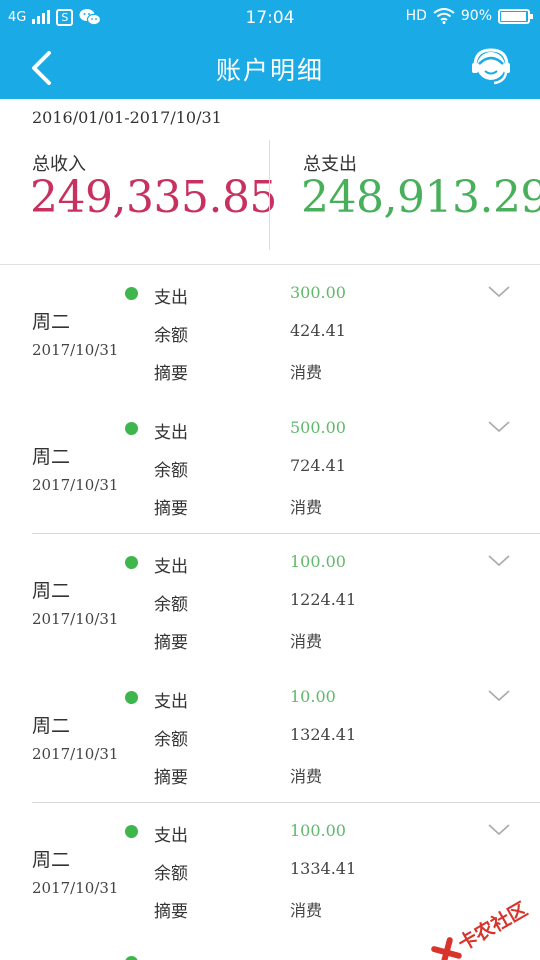 Image resolution: width=540 pixels, height=960 pixels. Describe the element at coordinates (416, 16) in the screenshot. I see `hd-indicator: HD` at that location.